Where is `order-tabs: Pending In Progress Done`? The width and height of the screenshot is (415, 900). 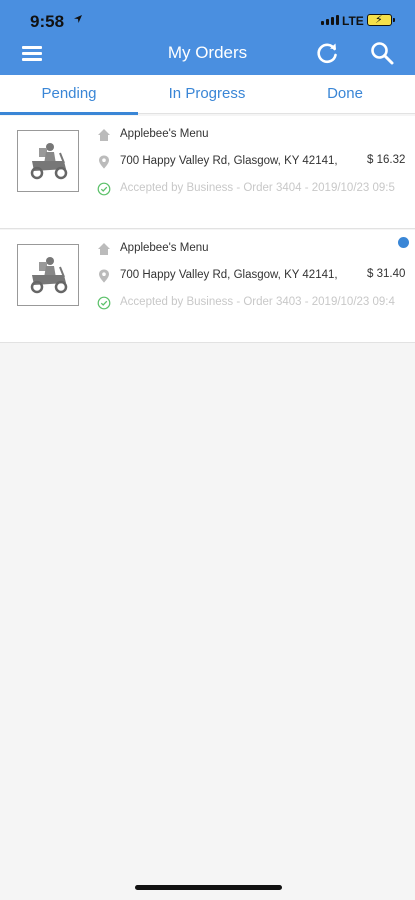
order-tabs: Pending In Progress Done is located at coordinates (207, 95).